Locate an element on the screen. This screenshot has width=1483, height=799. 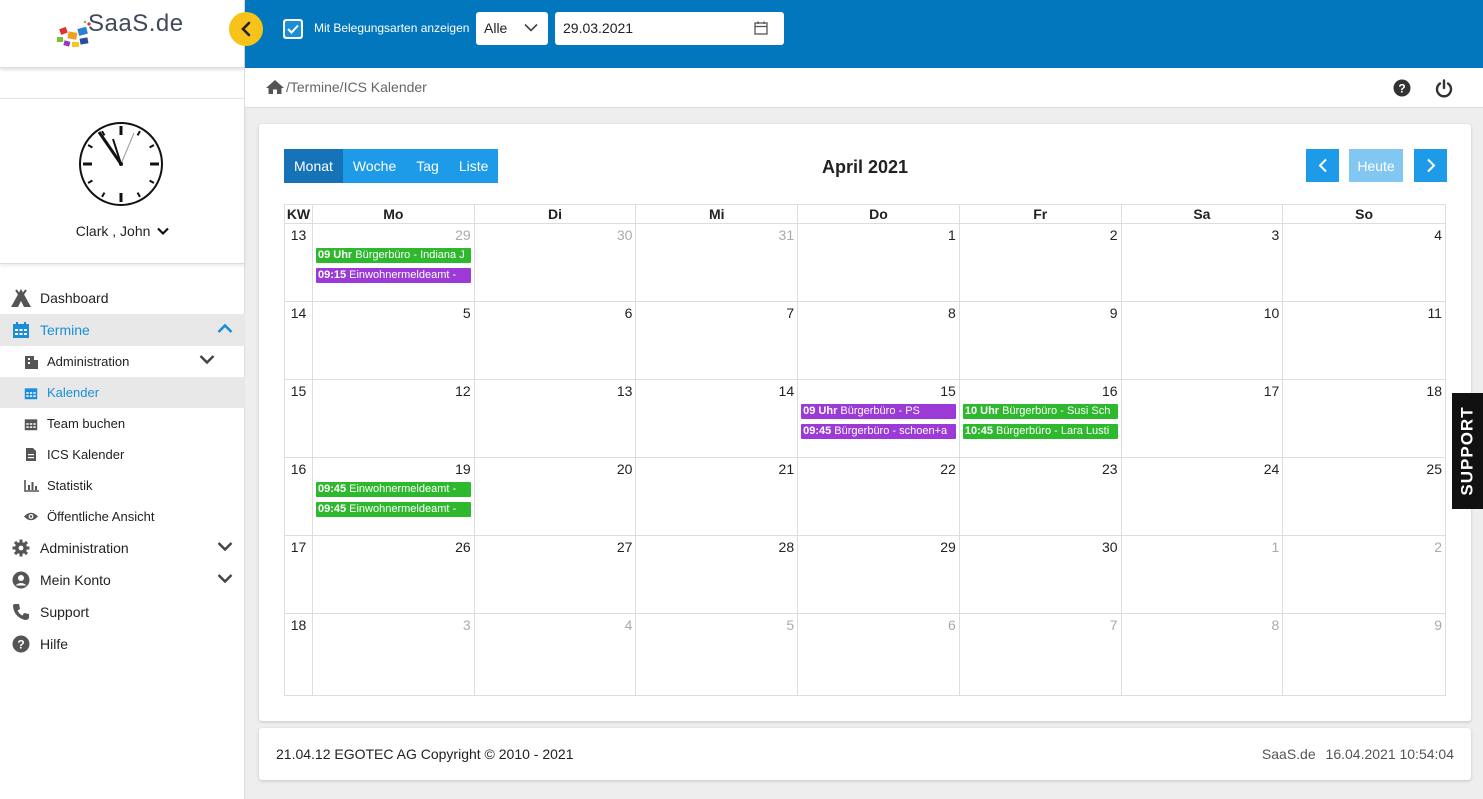
day-cell: 18 is located at coordinates (1363, 418).